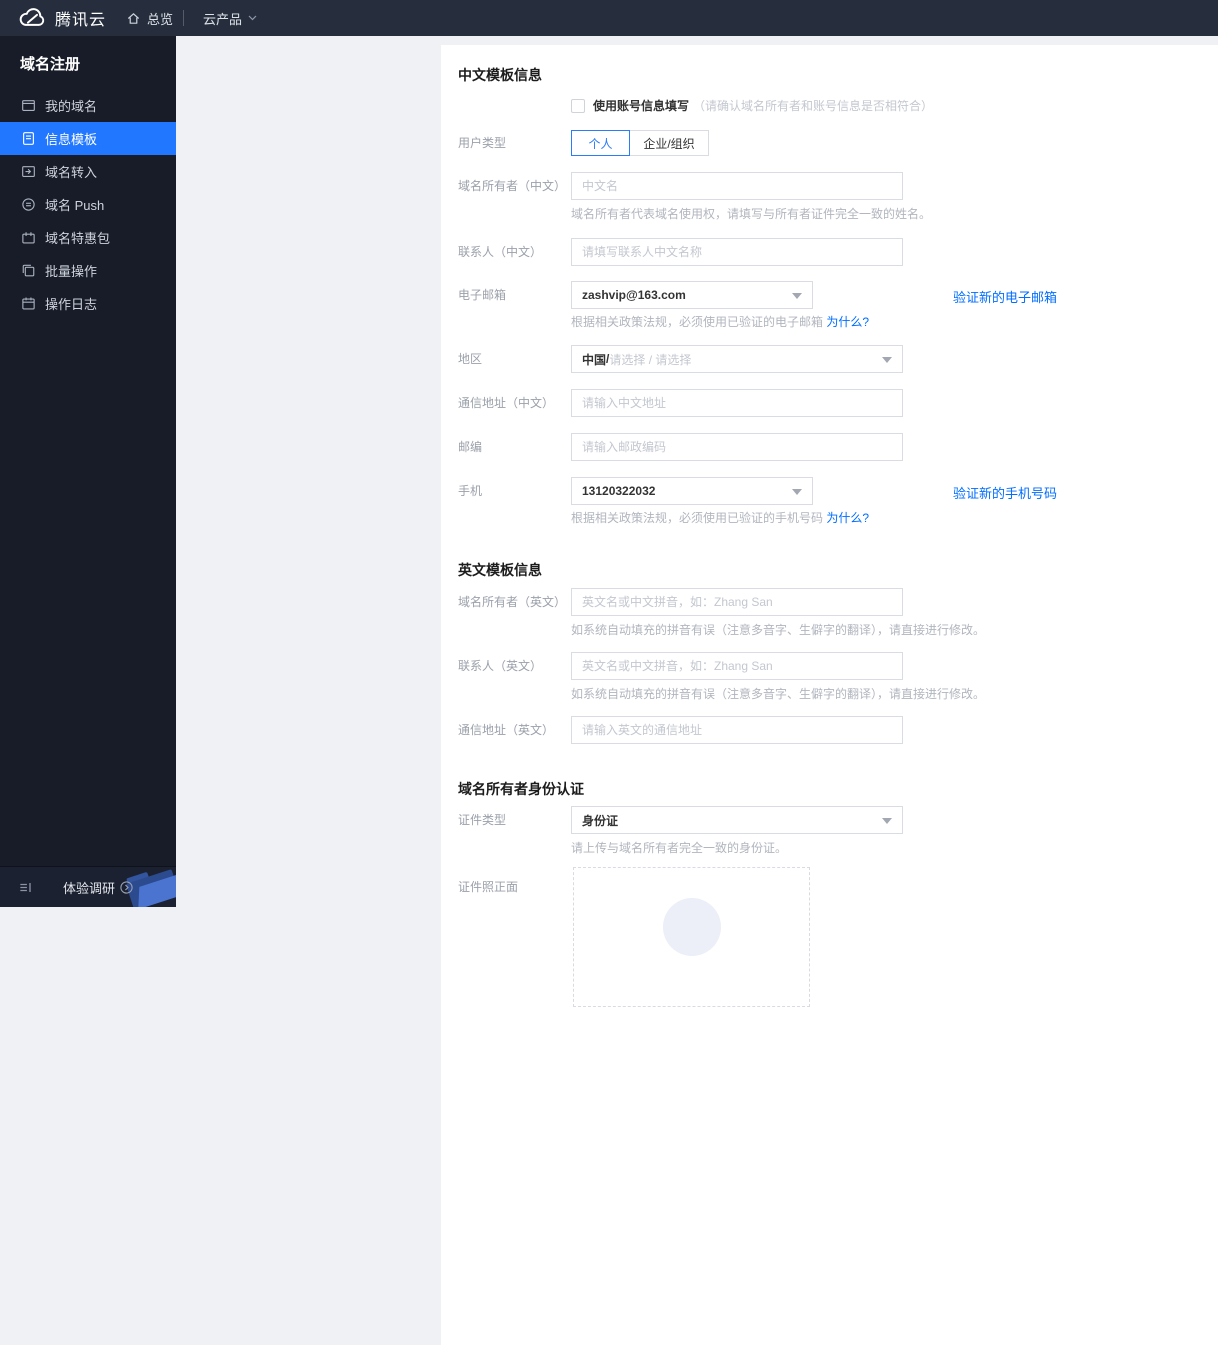 The width and height of the screenshot is (1218, 1345). Describe the element at coordinates (514, 447) in the screenshot. I see `postcode-label: 邮编` at that location.